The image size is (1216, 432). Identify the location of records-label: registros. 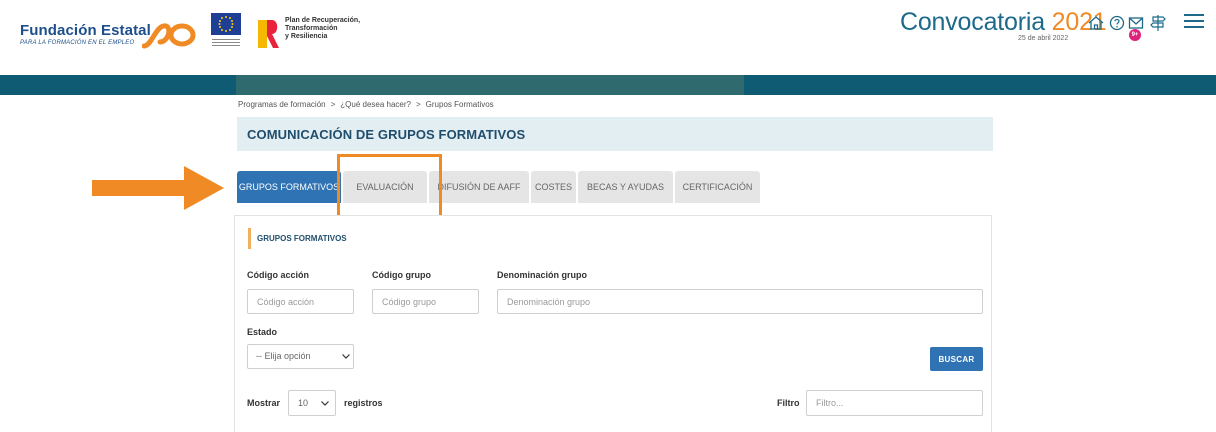
(363, 403).